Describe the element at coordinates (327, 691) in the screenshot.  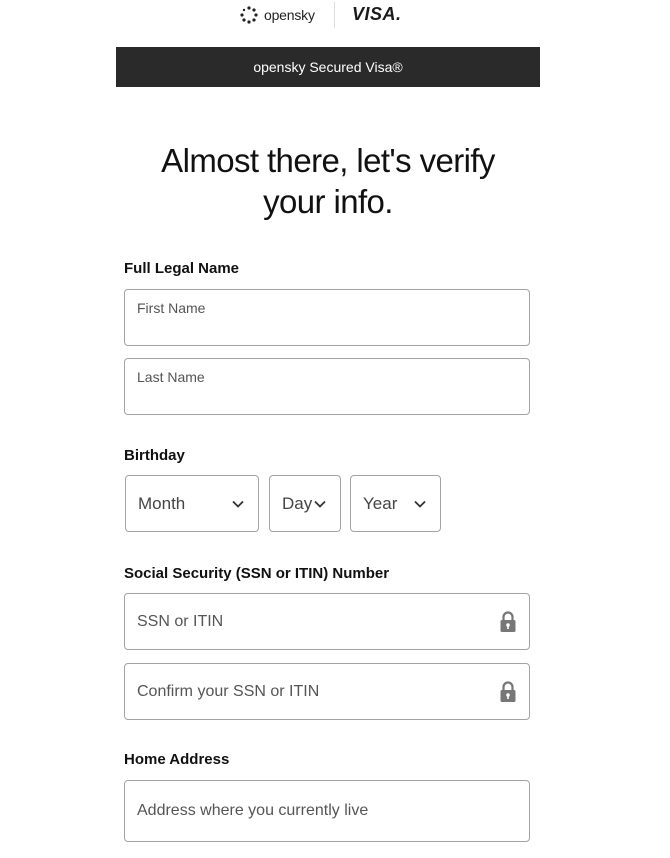
I see `confirm-ssn-input: Confirm your SSN or ITIN` at that location.